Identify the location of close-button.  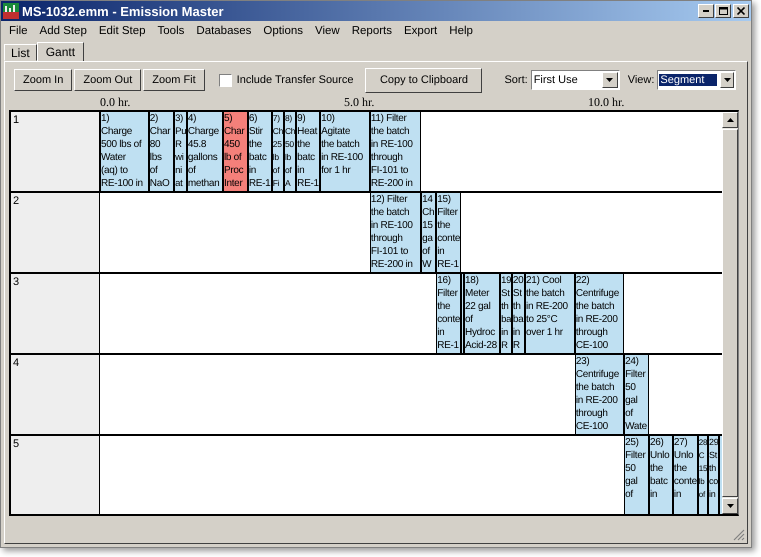
(741, 11).